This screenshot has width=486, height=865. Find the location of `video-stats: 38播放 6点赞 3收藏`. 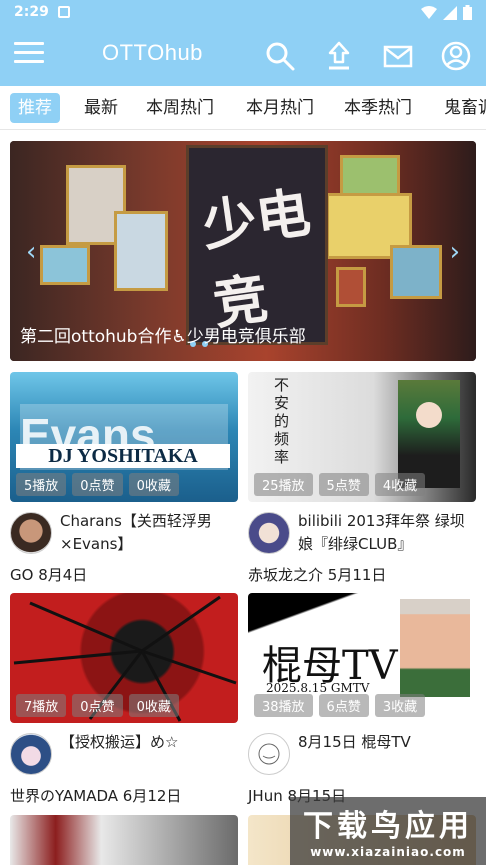

video-stats: 38播放 6点赞 3收藏 is located at coordinates (340, 705).